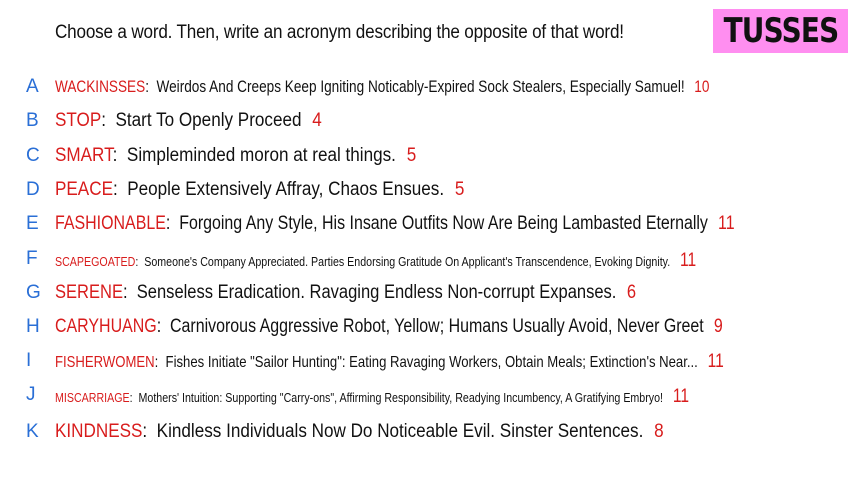 The image size is (853, 480). Describe the element at coordinates (659, 431) in the screenshot. I see `entry-score: 8` at that location.